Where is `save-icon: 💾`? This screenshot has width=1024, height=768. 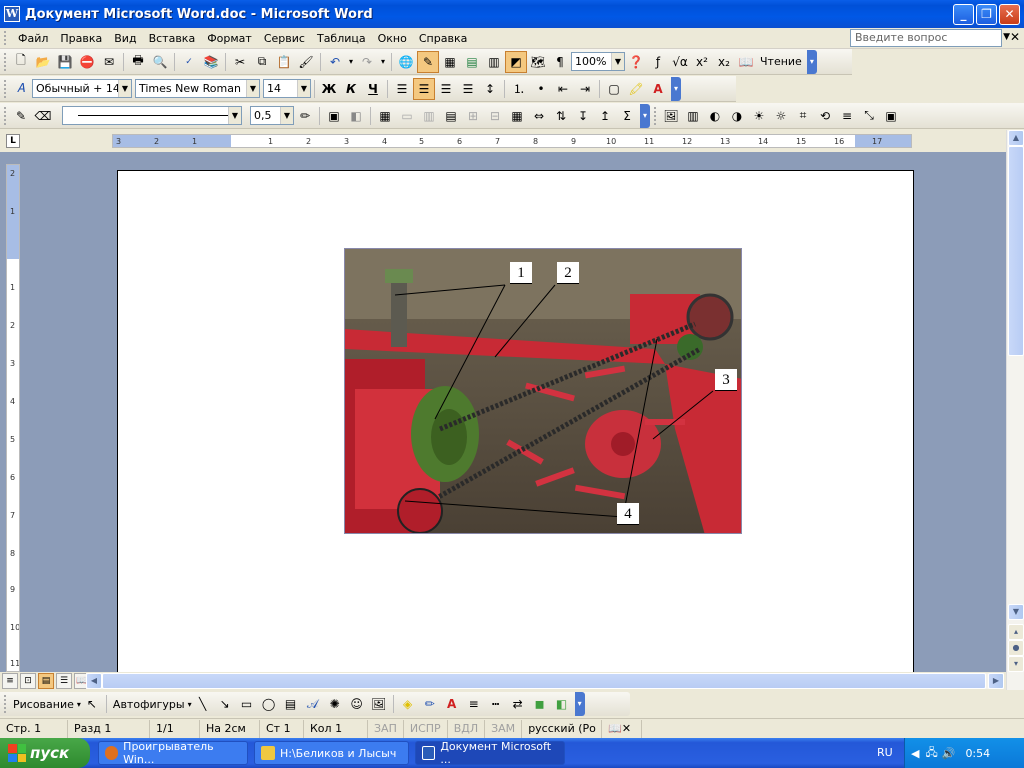
save-icon: 💾 is located at coordinates (65, 62).